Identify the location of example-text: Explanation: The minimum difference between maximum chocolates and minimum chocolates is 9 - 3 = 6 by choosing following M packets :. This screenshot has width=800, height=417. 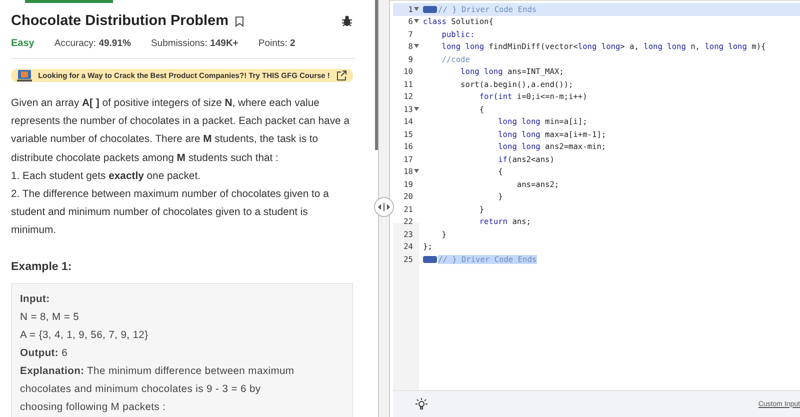
(157, 389).